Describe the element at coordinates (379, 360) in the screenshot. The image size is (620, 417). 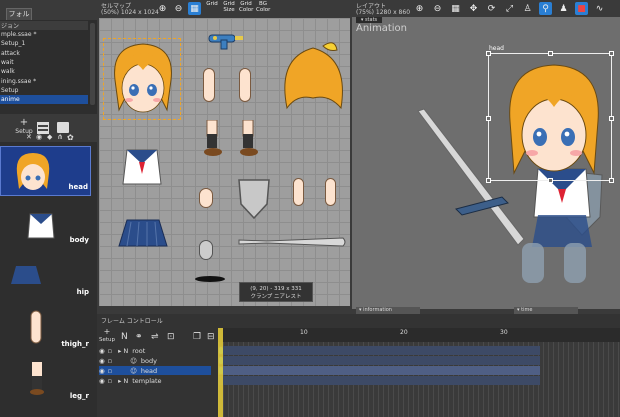
I see `frame-row-body` at that location.